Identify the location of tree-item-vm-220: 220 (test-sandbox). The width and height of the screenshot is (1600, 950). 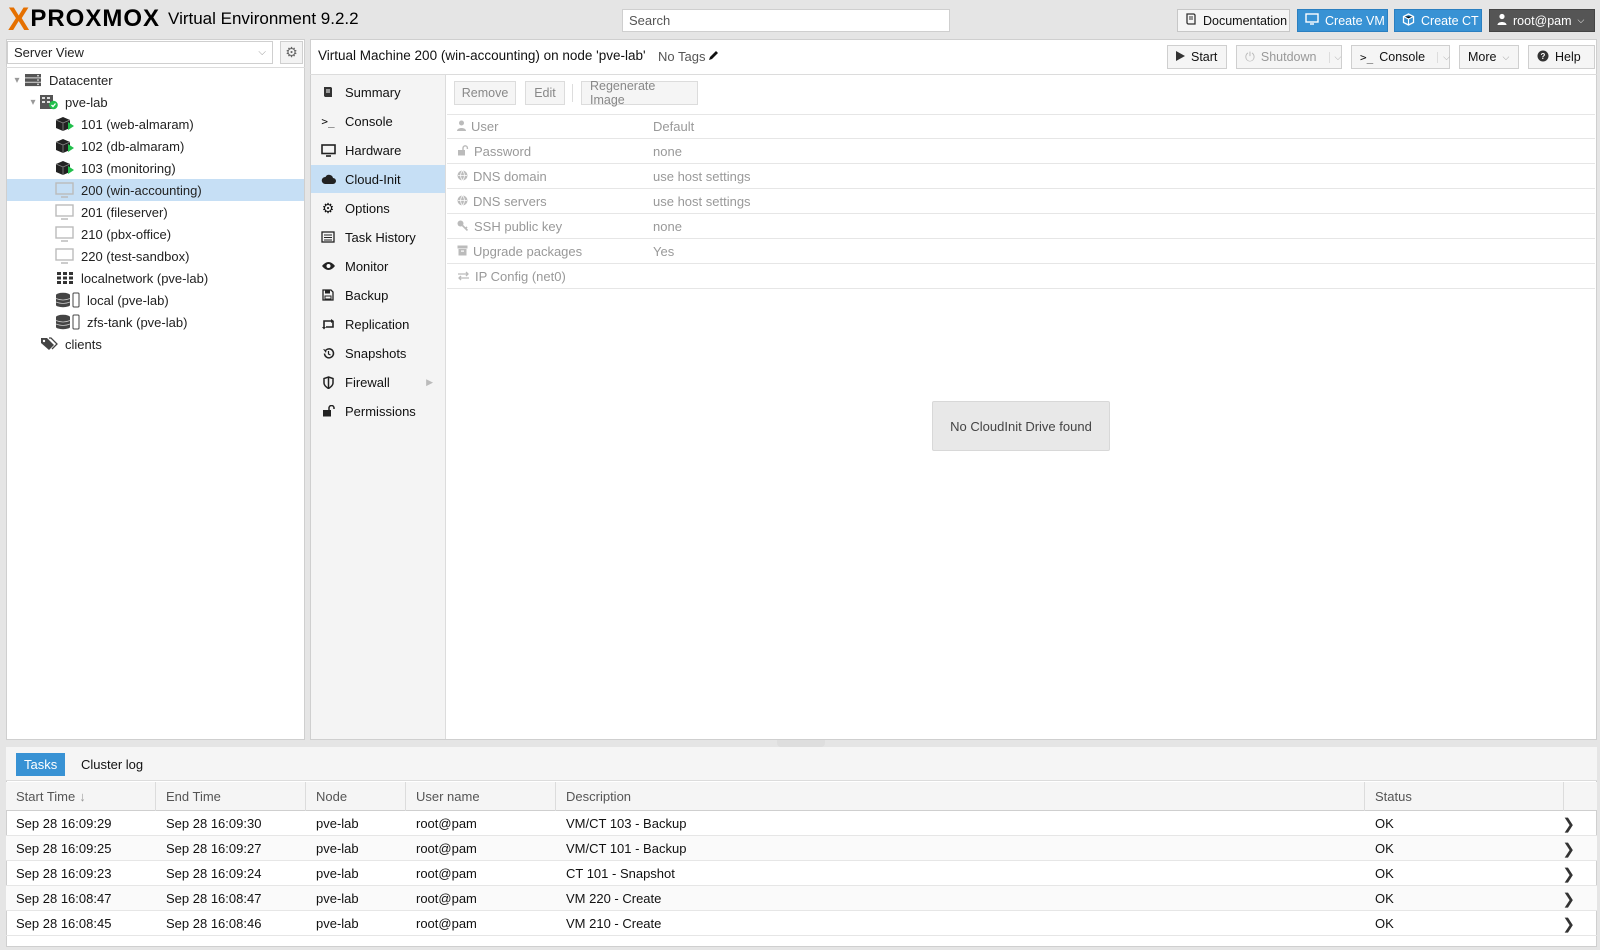
(155, 256).